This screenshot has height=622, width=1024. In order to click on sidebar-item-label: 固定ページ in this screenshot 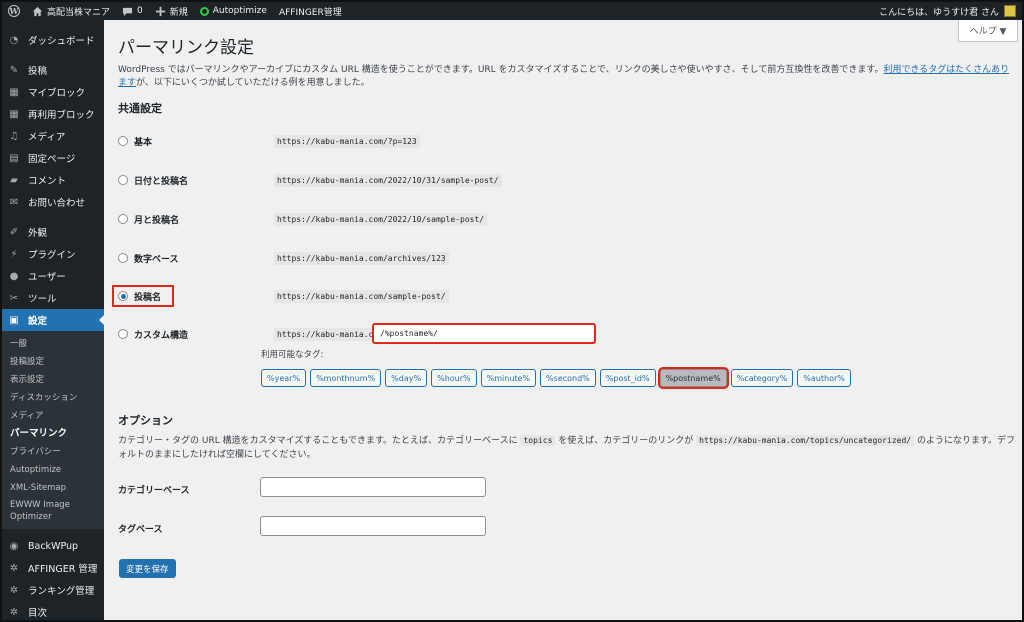, I will do `click(52, 159)`.